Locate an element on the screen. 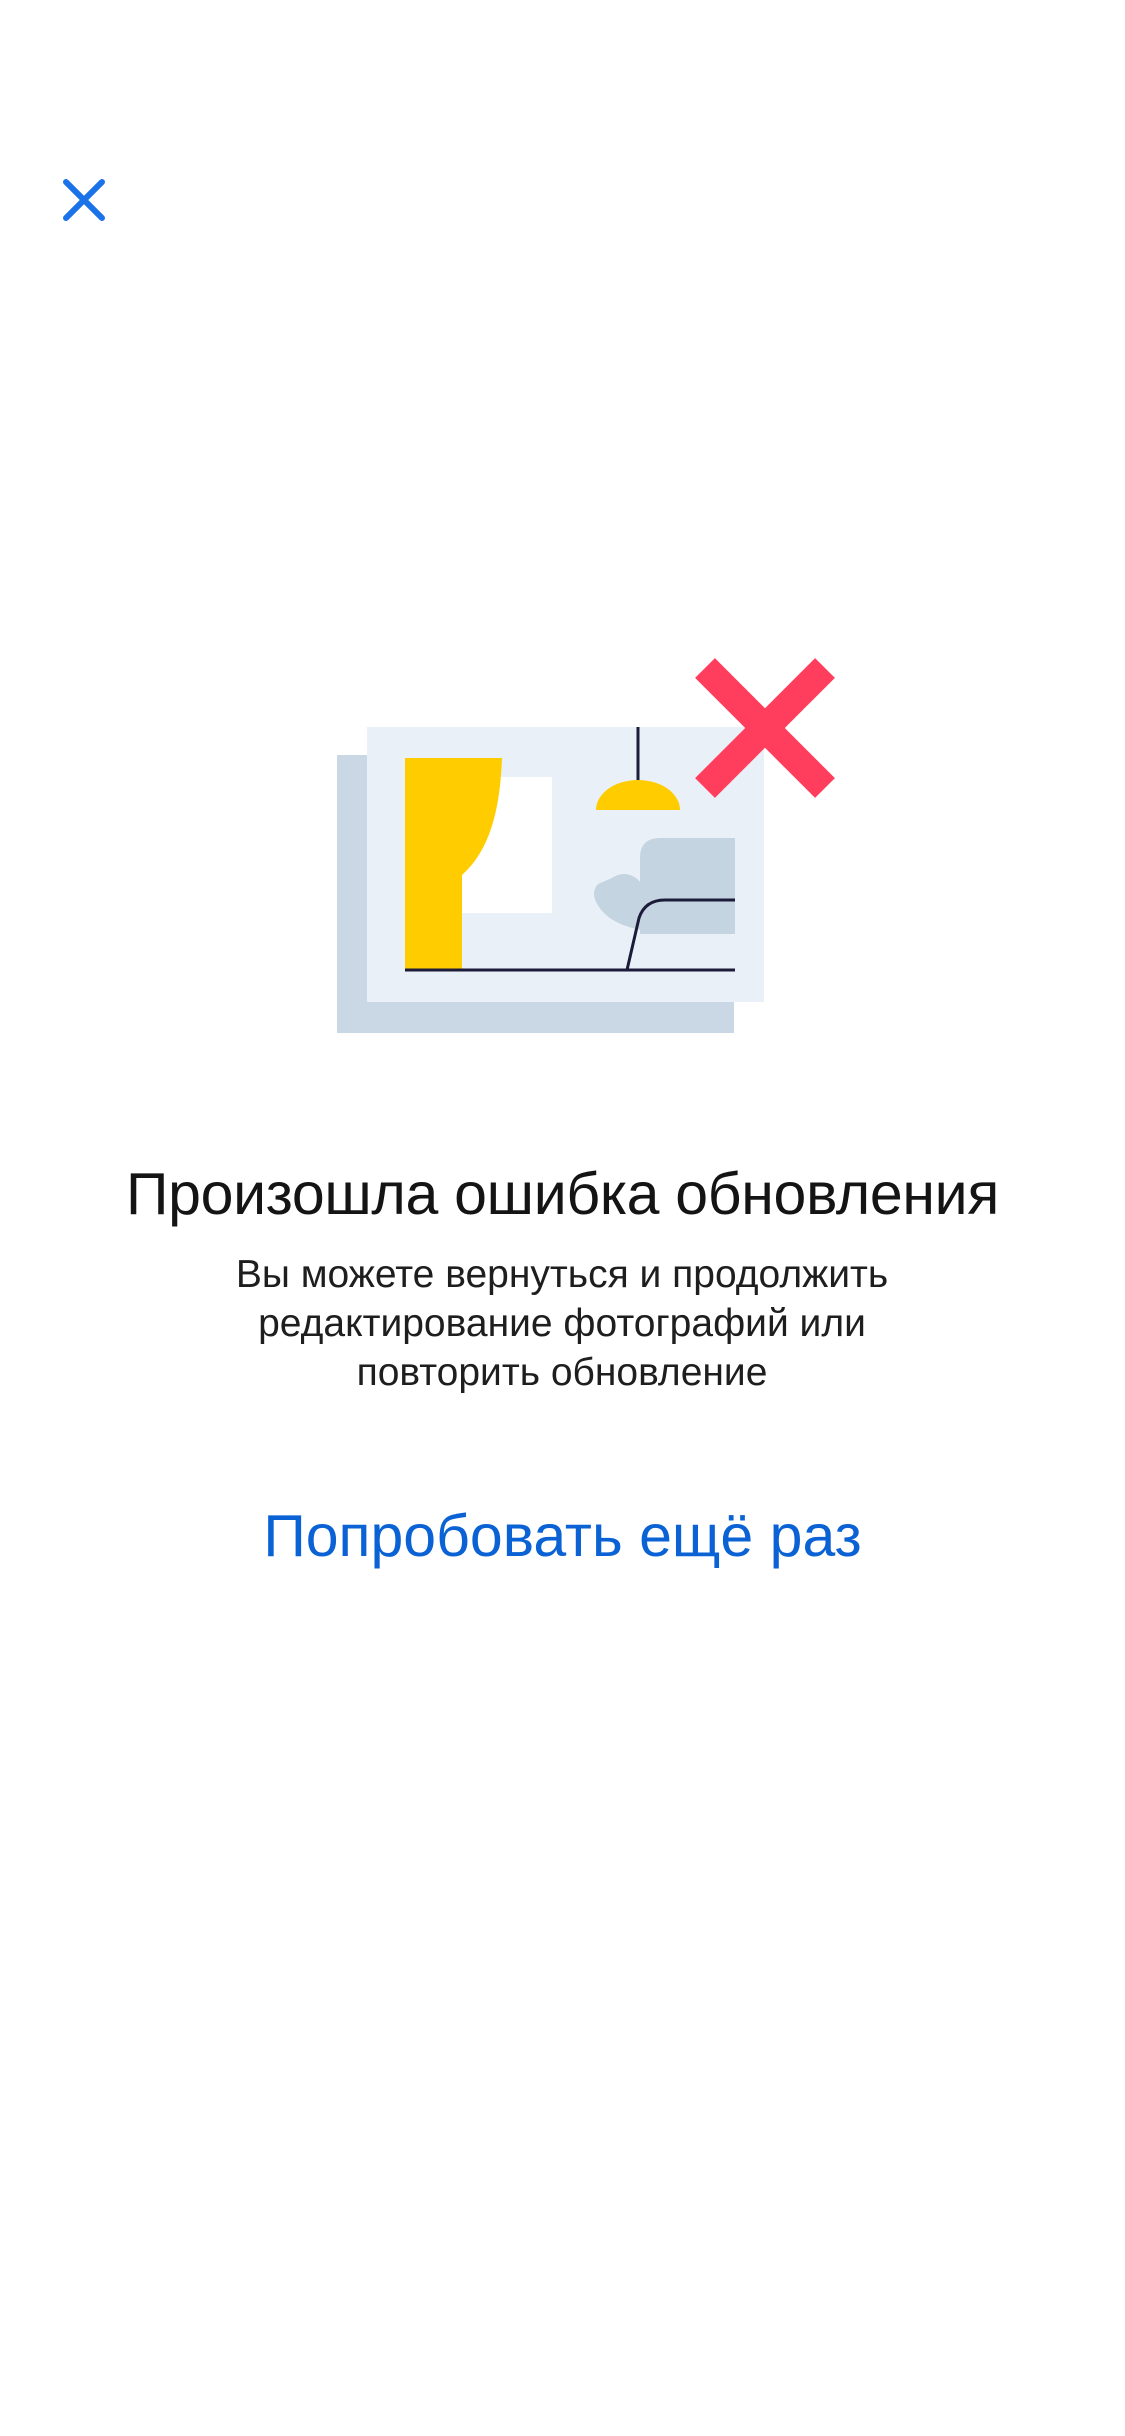 The width and height of the screenshot is (1125, 2436). error-cross-icon is located at coordinates (765, 728).